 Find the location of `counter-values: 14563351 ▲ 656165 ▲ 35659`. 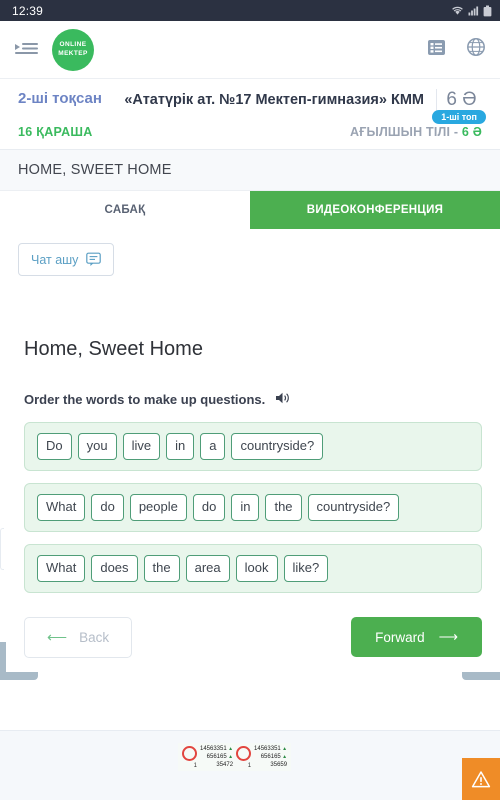

counter-values: 14563351 ▲ 656165 ▲ 35659 is located at coordinates (270, 757).